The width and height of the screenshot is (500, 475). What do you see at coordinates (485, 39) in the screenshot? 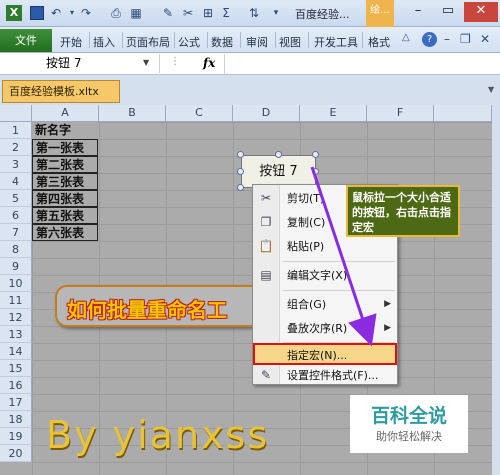
I see `close-workbook-icon: ✕` at bounding box center [485, 39].